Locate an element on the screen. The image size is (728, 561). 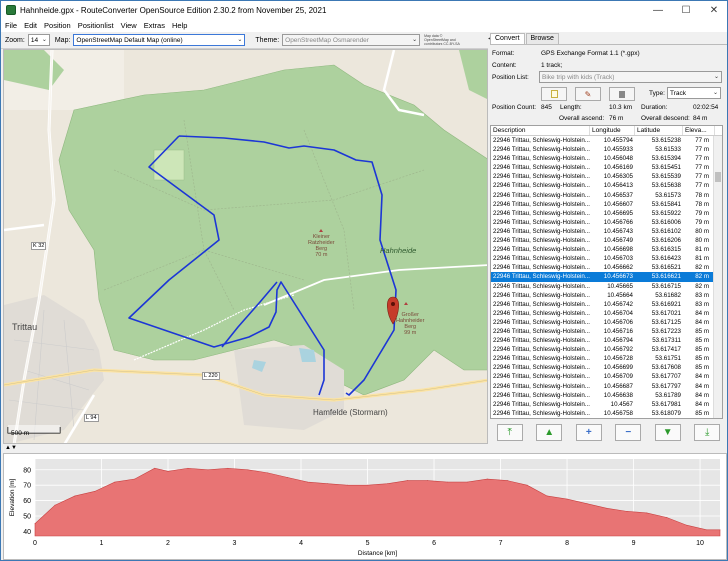
move-top-button: ⤒ is located at coordinates (509, 432).